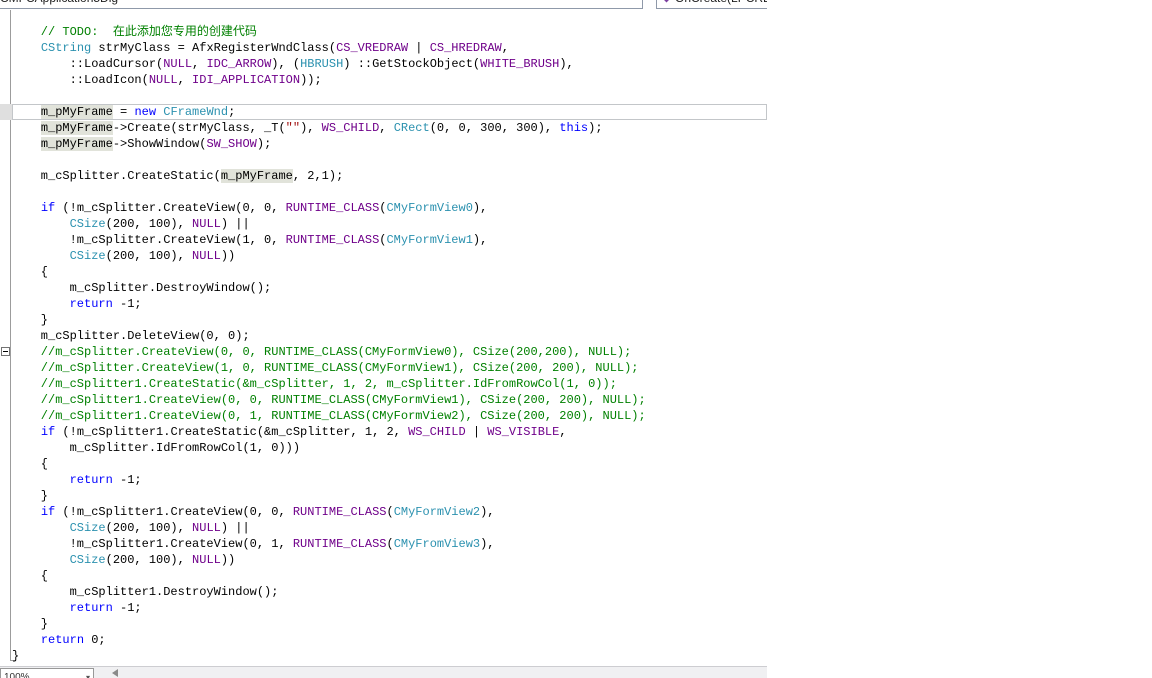  What do you see at coordinates (321, 4) in the screenshot?
I see `class-selector-dropdown: CMFCApplication5Dlg` at bounding box center [321, 4].